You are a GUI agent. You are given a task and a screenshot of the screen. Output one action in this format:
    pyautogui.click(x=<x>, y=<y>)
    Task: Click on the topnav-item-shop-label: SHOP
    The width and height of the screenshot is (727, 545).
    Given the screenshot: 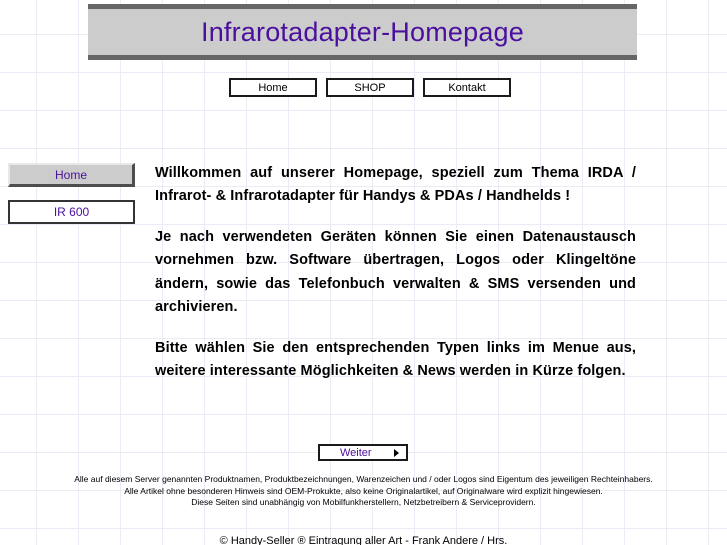 What is the action you would take?
    pyautogui.click(x=370, y=87)
    